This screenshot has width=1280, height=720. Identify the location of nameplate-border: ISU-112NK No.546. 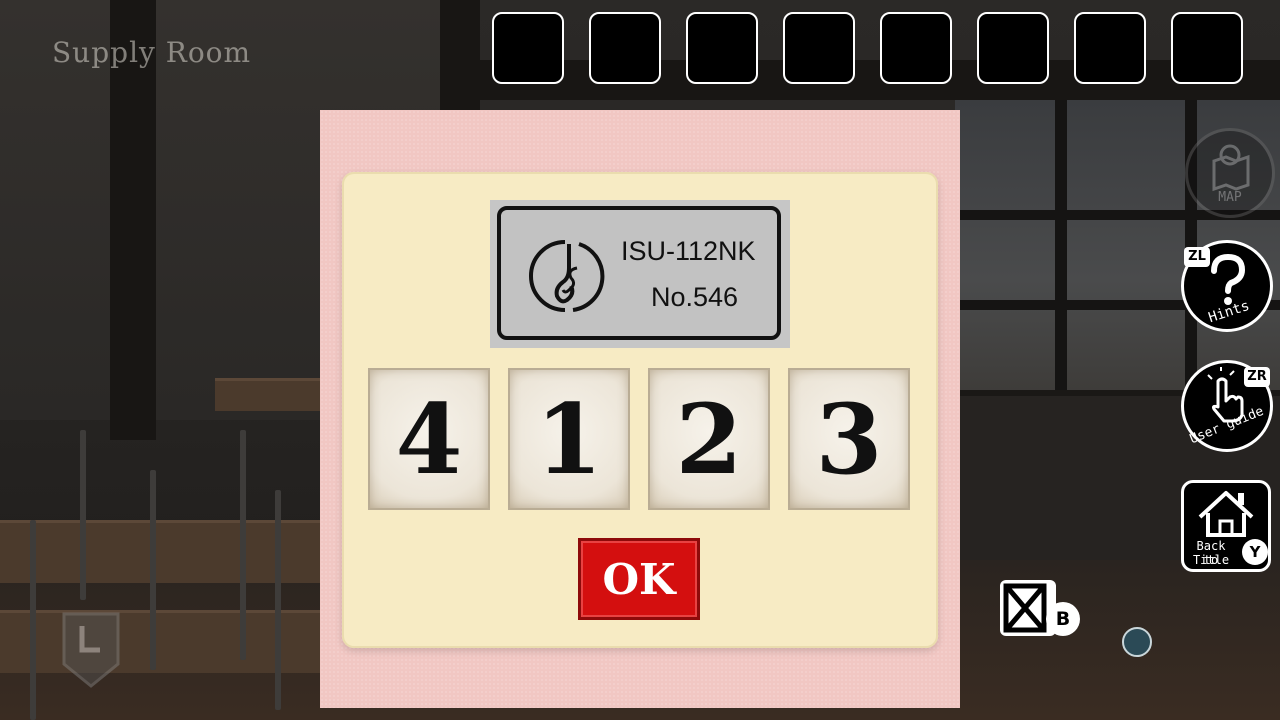
(639, 273).